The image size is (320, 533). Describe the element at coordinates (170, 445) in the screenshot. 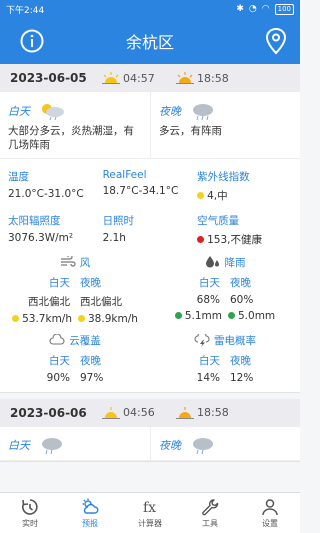

I see `night-label: 夜晚` at that location.